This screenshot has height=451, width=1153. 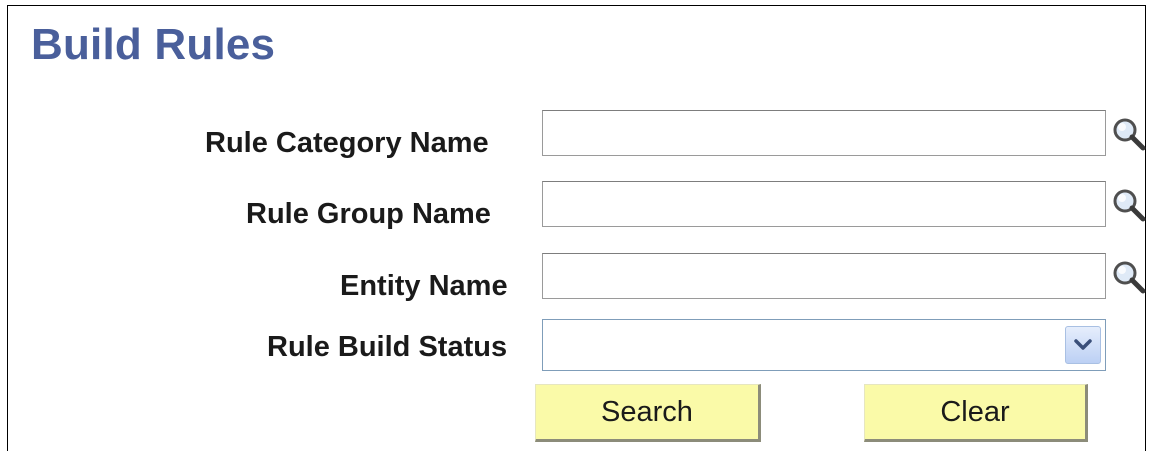 I want to click on entity-input, so click(x=824, y=276).